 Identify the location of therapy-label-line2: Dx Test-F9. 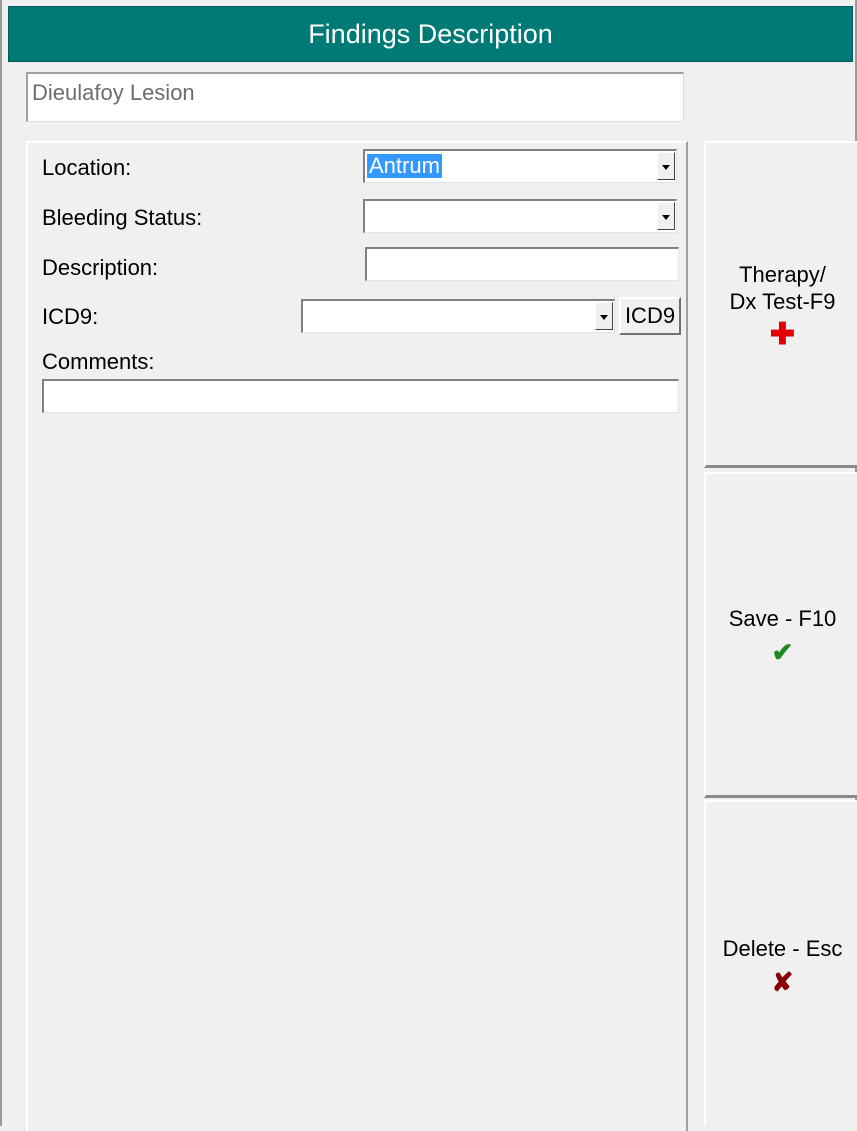
(782, 301).